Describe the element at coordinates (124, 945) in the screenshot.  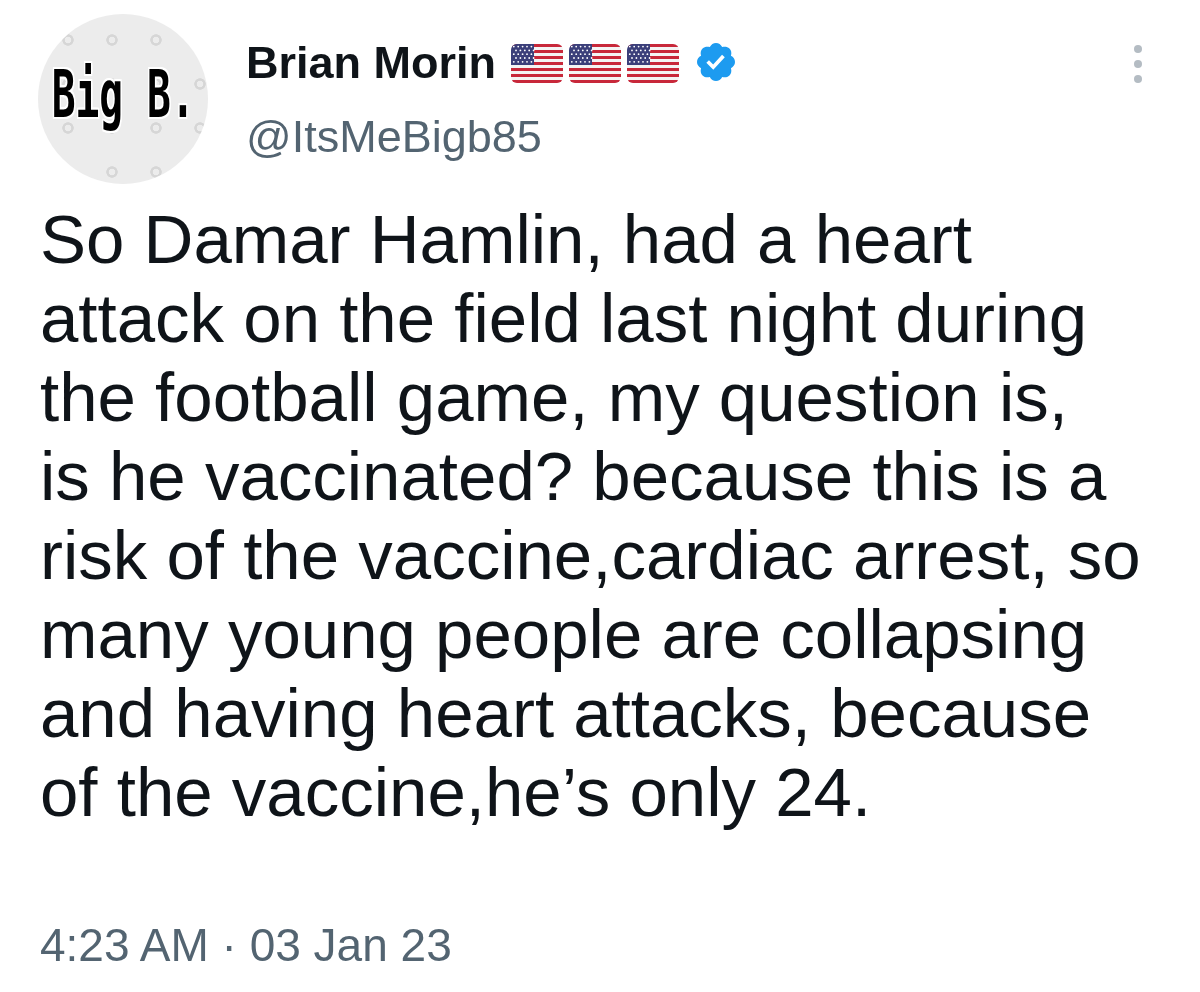
I see `tweet-time: 4:23 AM` at that location.